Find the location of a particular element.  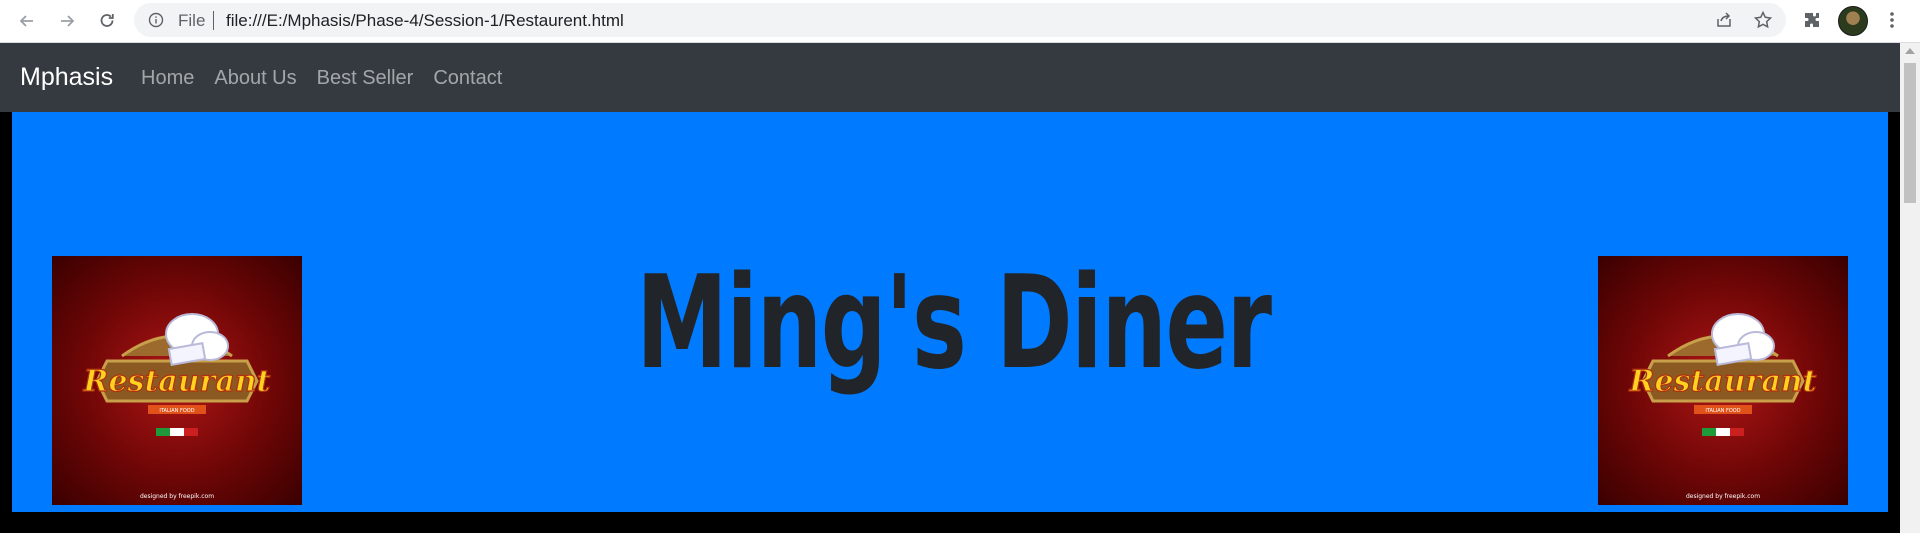

menu-button is located at coordinates (1892, 20).